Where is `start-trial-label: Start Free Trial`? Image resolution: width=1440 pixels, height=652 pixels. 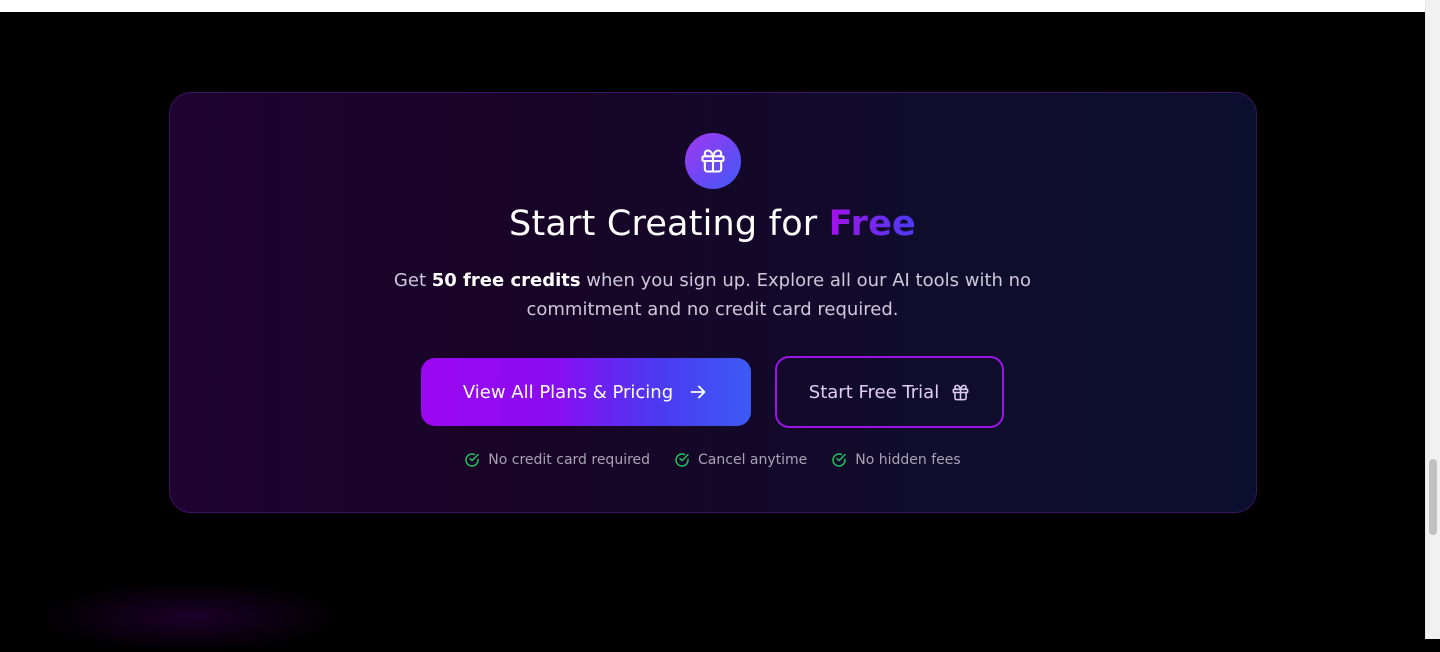 start-trial-label: Start Free Trial is located at coordinates (874, 392).